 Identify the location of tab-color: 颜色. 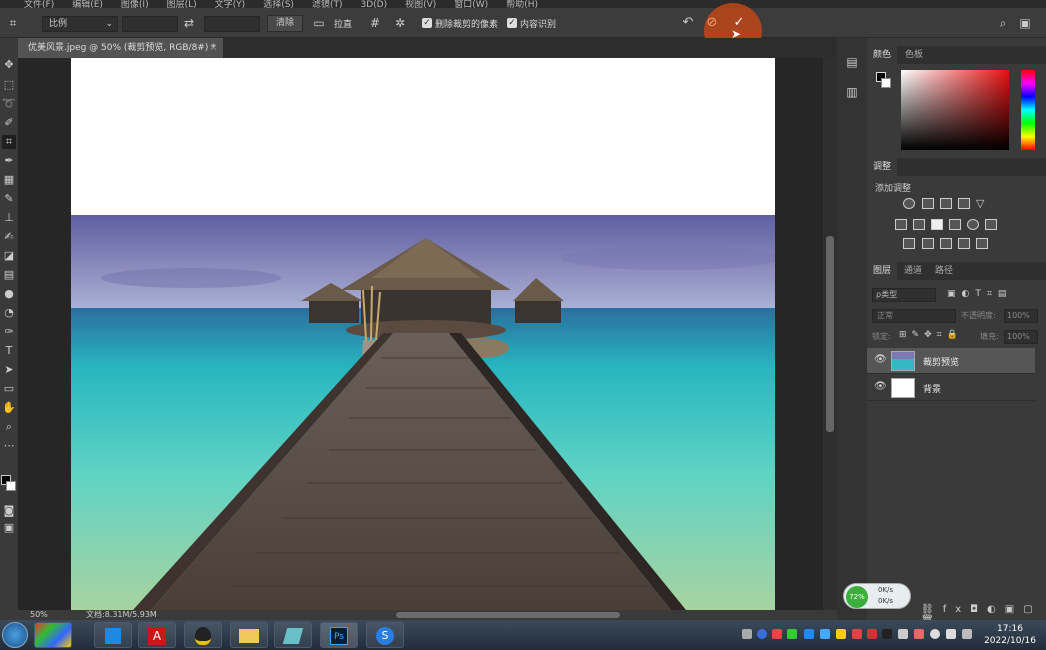
(882, 55).